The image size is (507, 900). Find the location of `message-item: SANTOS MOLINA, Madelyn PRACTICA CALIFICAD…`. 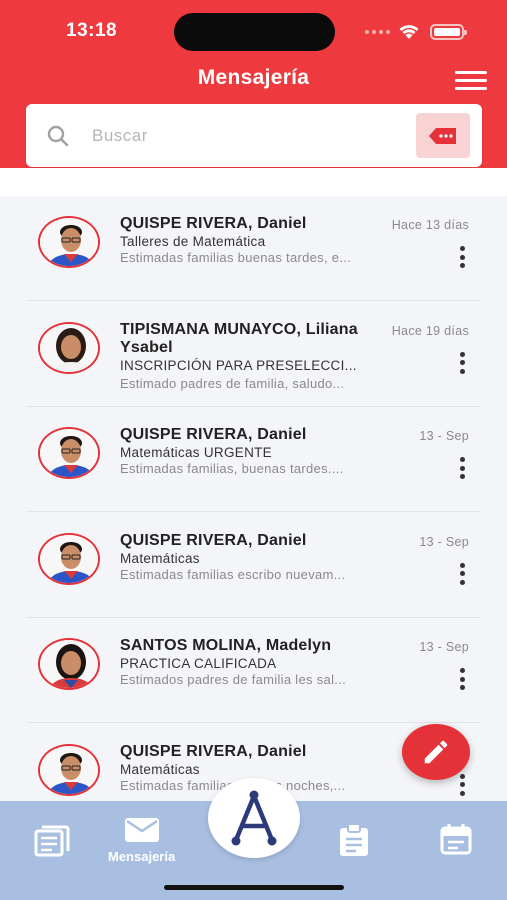

message-item: SANTOS MOLINA, Madelyn PRACTICA CALIFICAD… is located at coordinates (253, 670).